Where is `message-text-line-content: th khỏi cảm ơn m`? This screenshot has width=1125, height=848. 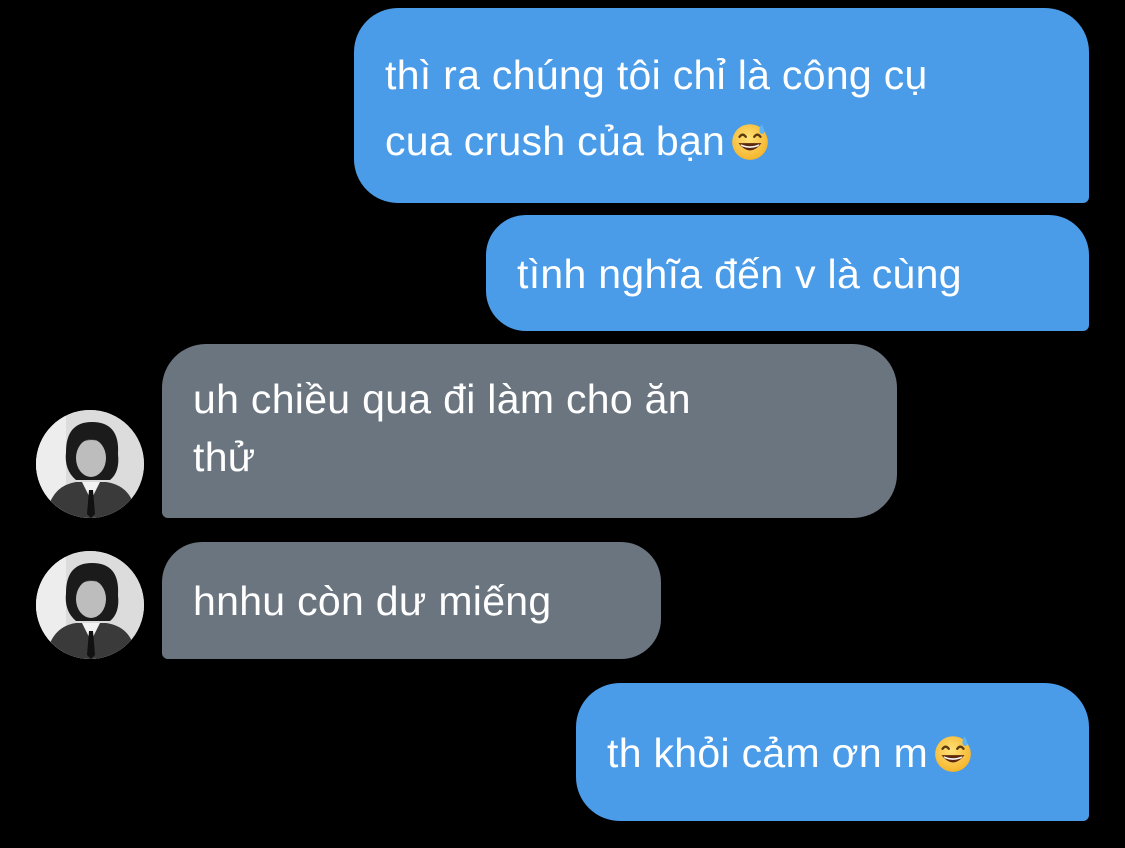 message-text-line-content: th khỏi cảm ơn m is located at coordinates (768, 753).